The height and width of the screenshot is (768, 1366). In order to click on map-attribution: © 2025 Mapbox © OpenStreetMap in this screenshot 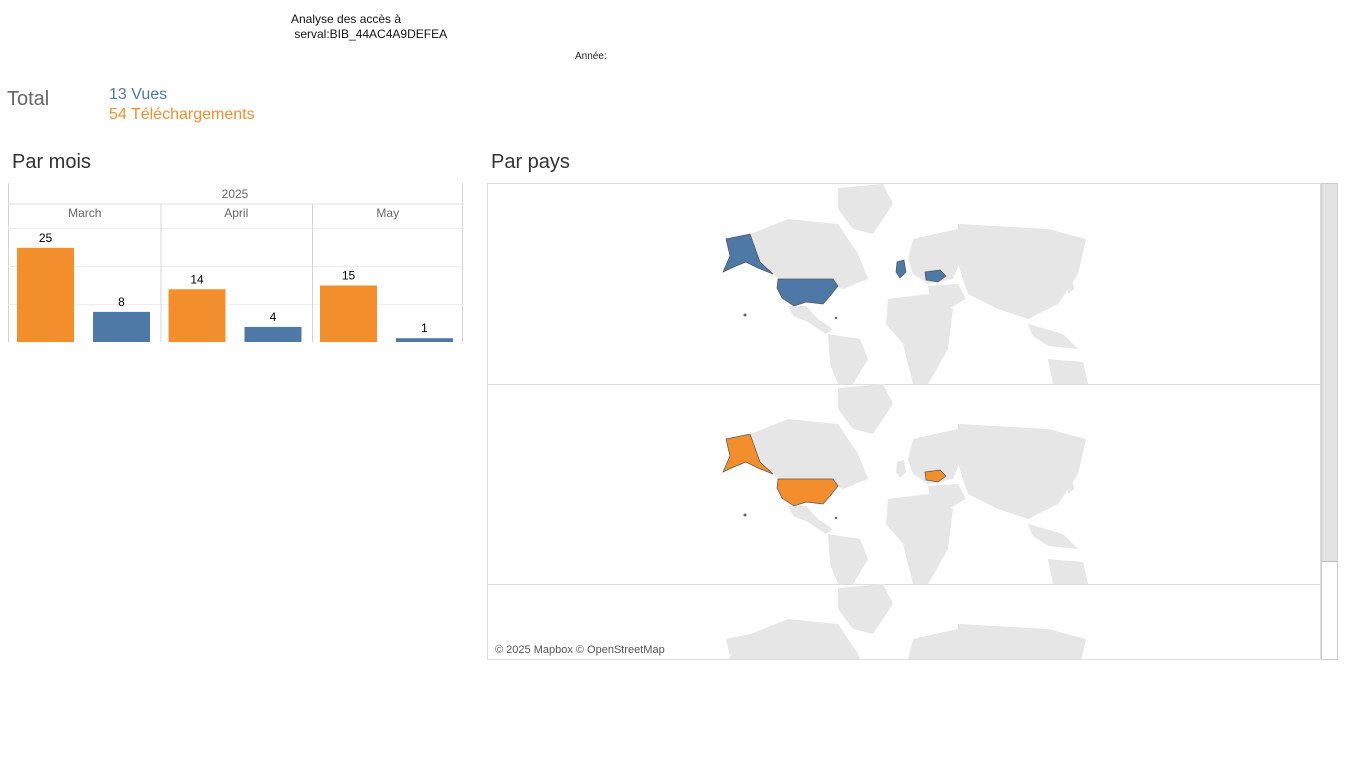, I will do `click(580, 650)`.